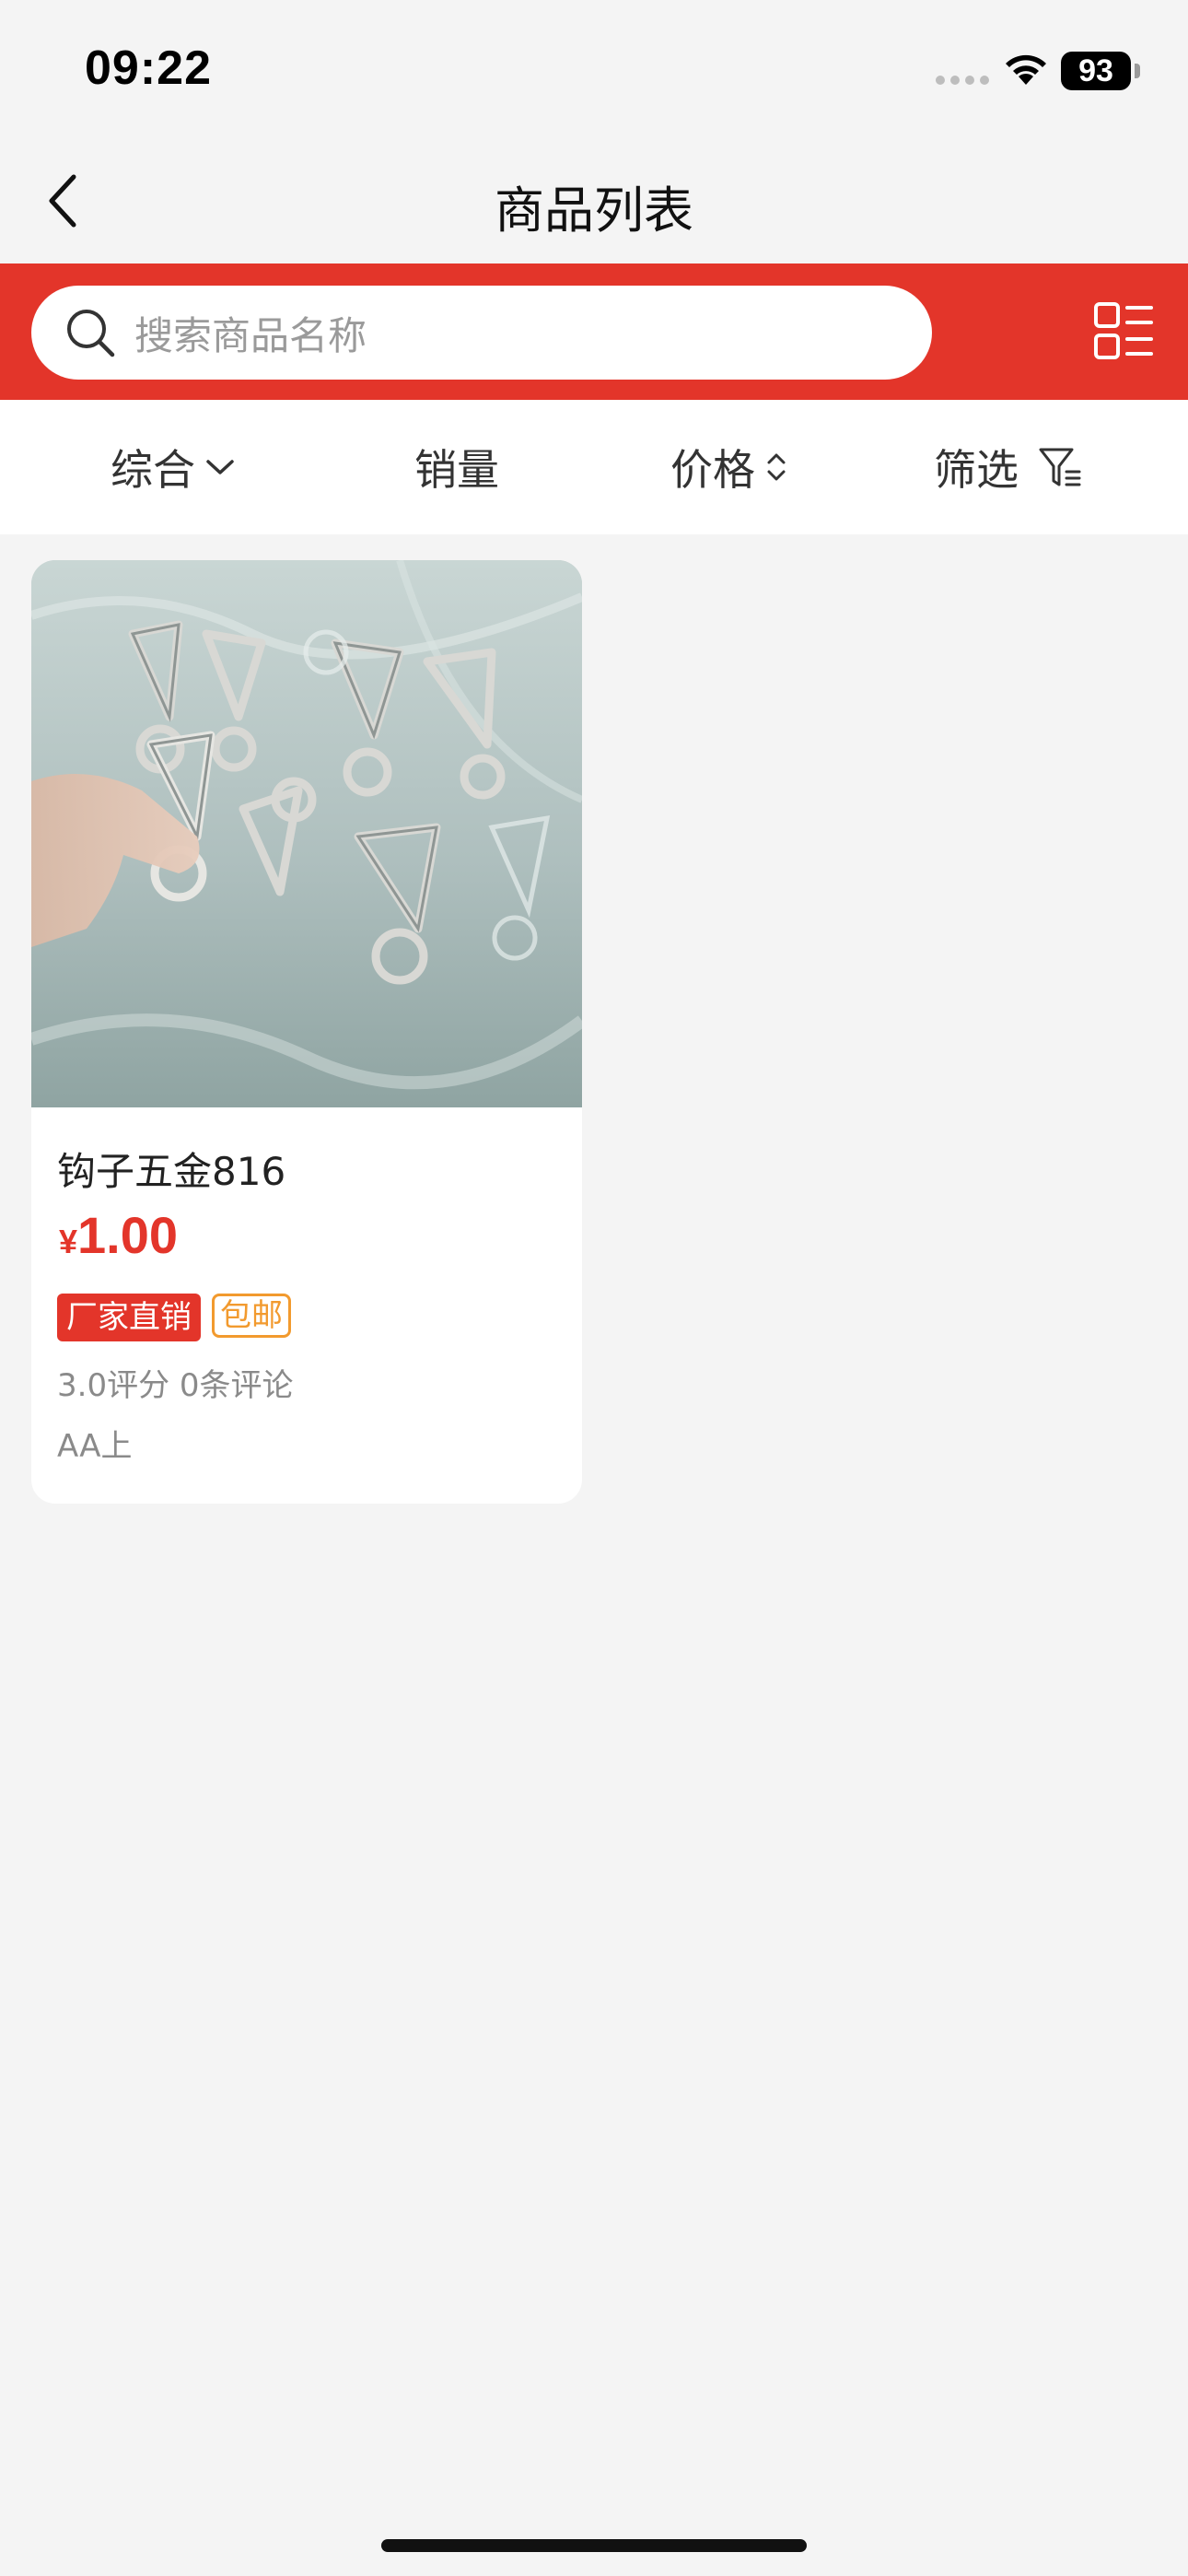 Image resolution: width=1188 pixels, height=2576 pixels. What do you see at coordinates (1060, 467) in the screenshot?
I see `filter-icon` at bounding box center [1060, 467].